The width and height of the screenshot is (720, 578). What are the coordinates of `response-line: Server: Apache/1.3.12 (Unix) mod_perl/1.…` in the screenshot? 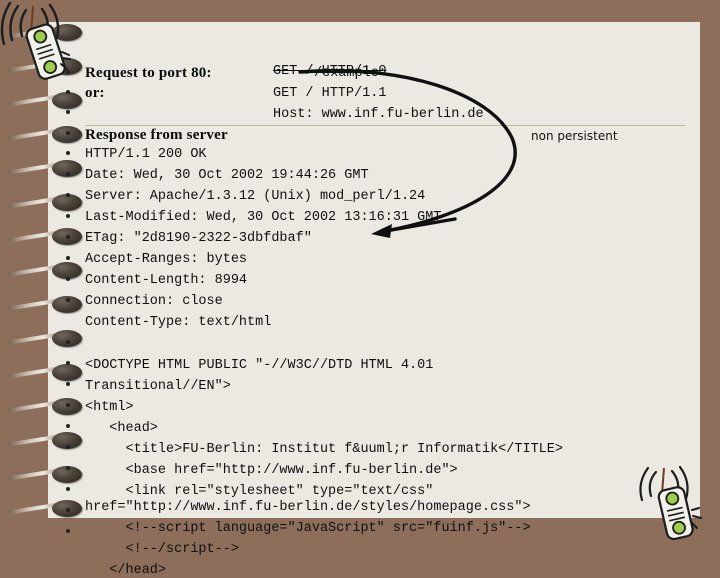 It's located at (255, 196).